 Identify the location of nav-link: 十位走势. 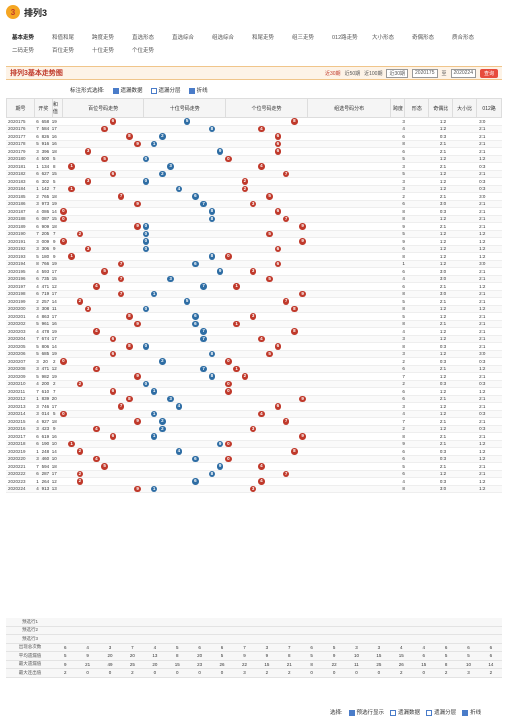
(112, 50).